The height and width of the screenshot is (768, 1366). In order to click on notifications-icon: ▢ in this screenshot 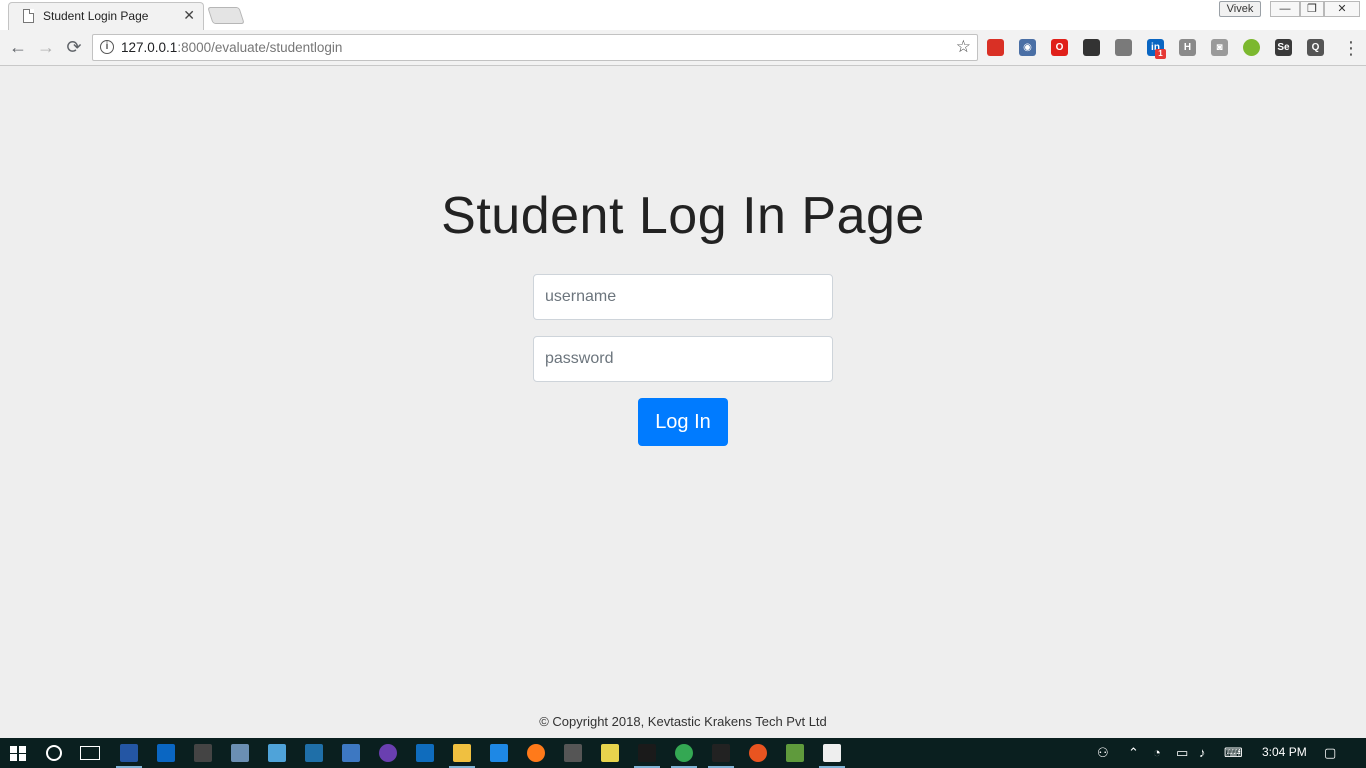, I will do `click(1330, 753)`.